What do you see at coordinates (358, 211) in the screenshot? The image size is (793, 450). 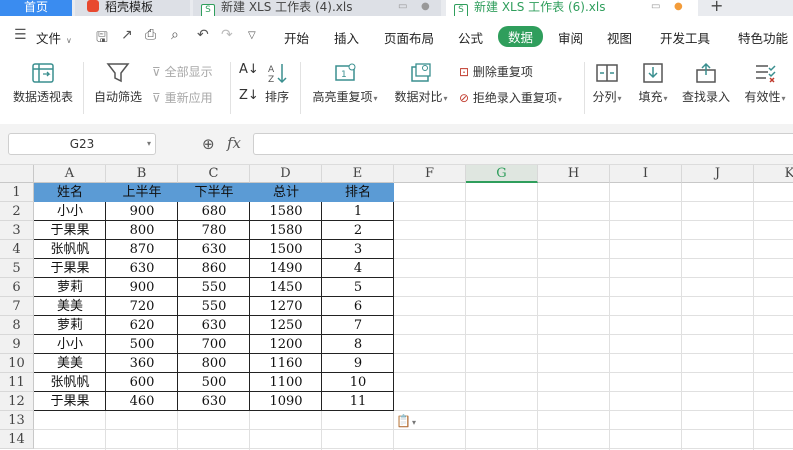 I see `table-cell: 1` at bounding box center [358, 211].